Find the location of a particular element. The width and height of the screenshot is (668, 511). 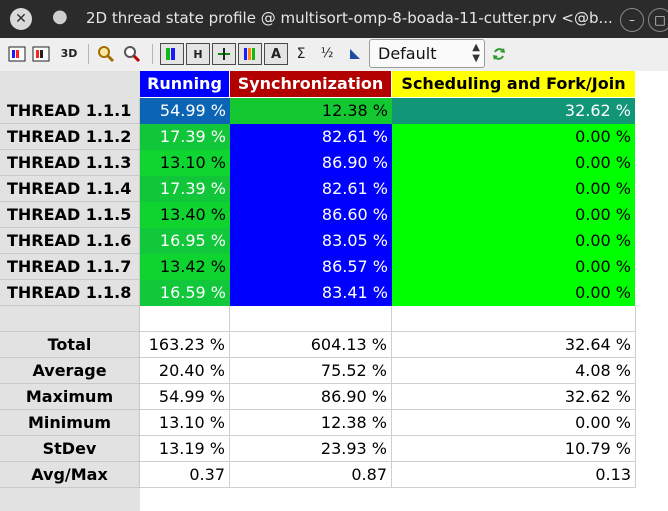

stat-cell: 32.64 % is located at coordinates (514, 345).